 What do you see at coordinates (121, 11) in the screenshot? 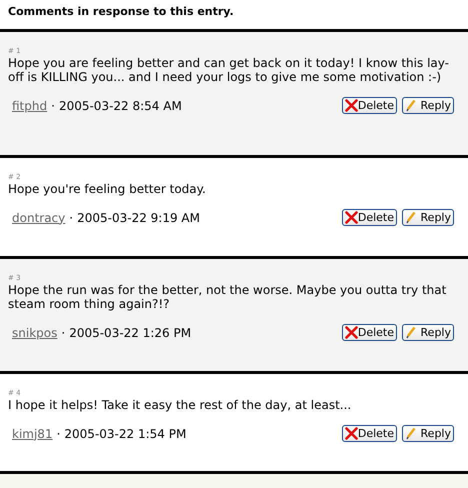
I see `section-heading: Comments in response to this entry.` at bounding box center [121, 11].